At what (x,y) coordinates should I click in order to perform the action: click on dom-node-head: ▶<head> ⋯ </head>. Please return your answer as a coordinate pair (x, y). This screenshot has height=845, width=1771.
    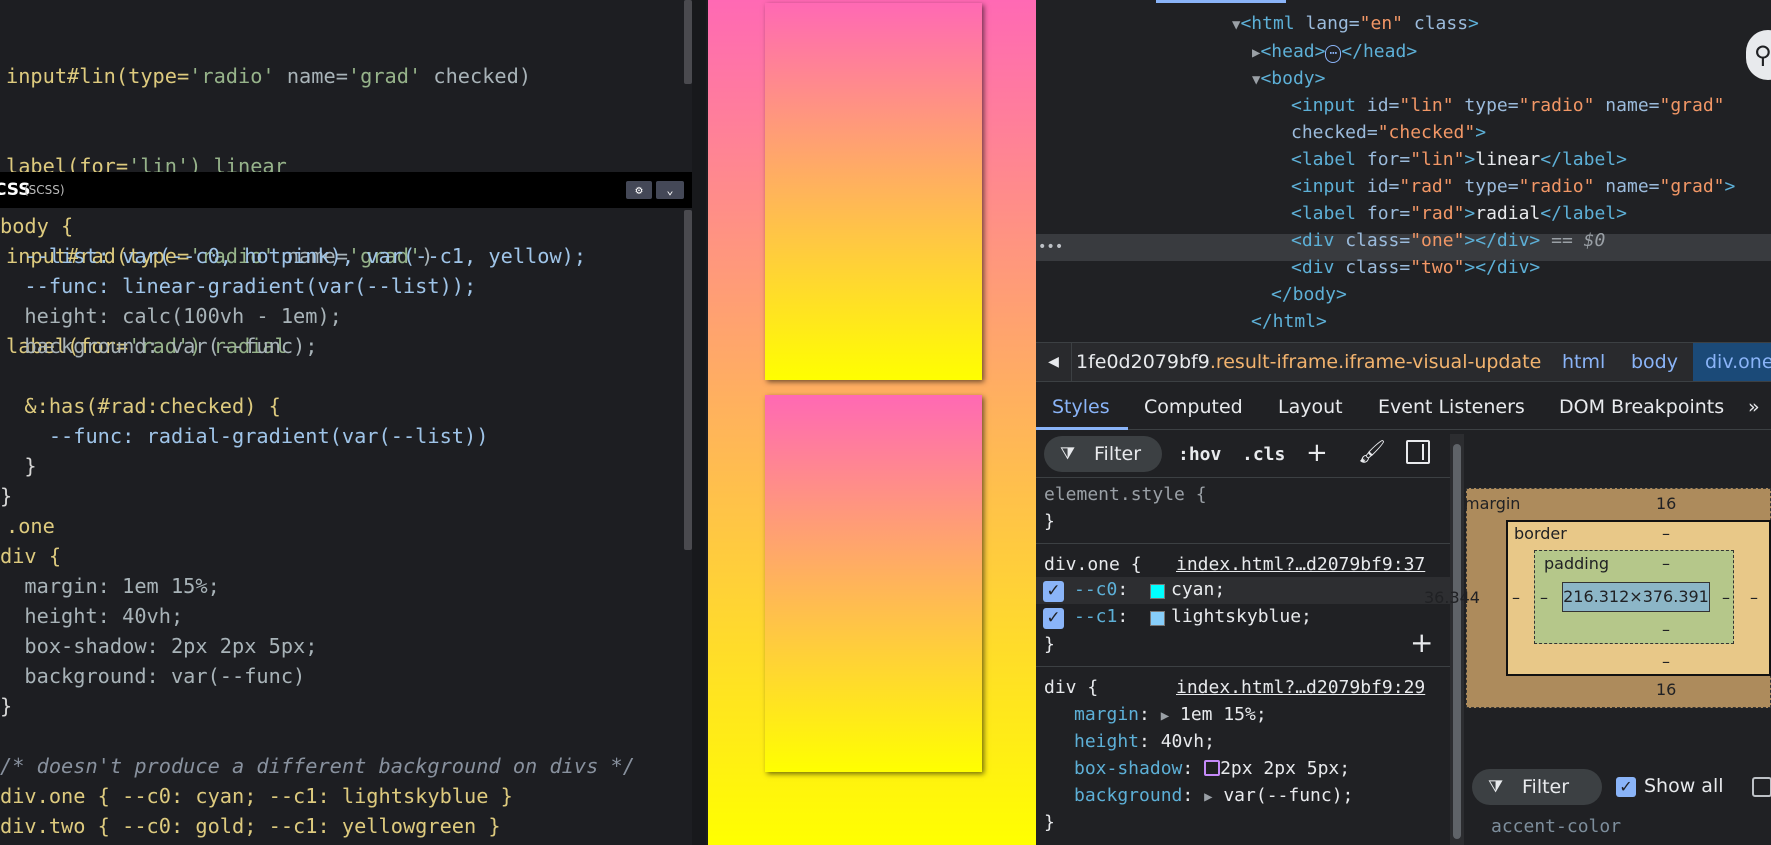
    Looking at the image, I should click on (1334, 52).